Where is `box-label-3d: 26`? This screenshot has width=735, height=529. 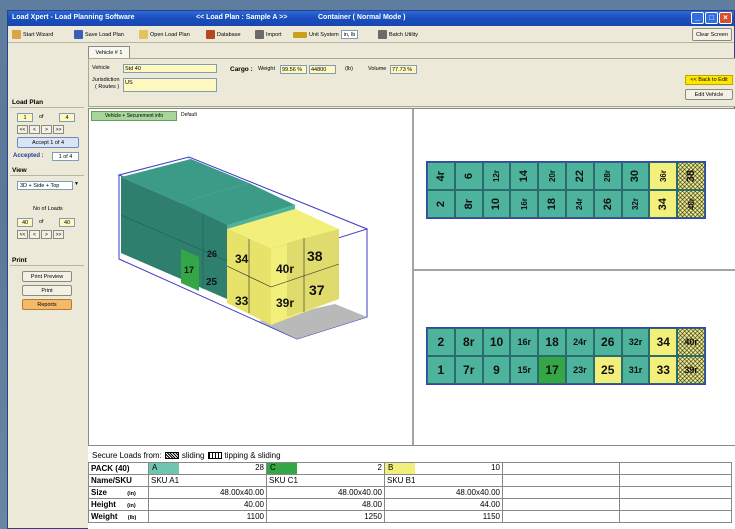 box-label-3d: 26 is located at coordinates (212, 254).